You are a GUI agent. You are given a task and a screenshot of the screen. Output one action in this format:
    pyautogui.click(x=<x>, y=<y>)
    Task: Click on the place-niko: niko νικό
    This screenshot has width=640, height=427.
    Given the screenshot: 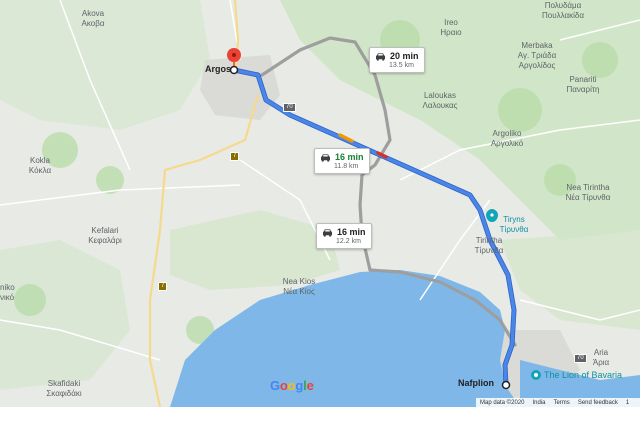 What is the action you would take?
    pyautogui.click(x=7, y=292)
    